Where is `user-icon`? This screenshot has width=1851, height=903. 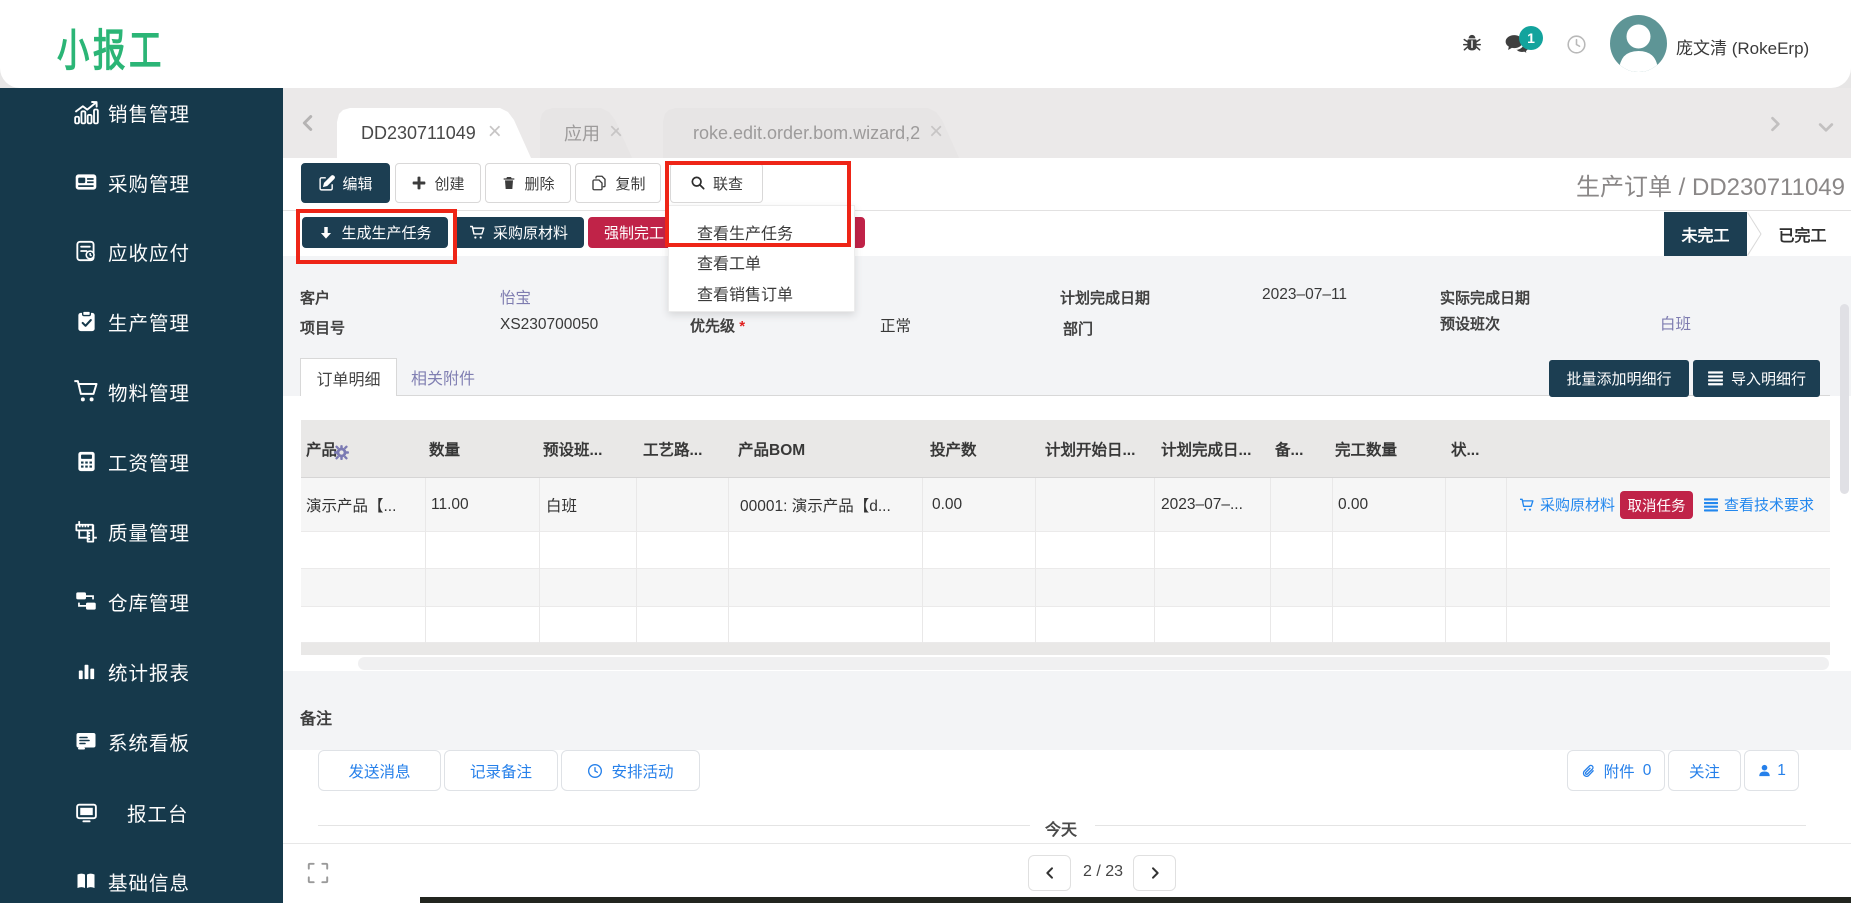
user-icon is located at coordinates (1764, 770).